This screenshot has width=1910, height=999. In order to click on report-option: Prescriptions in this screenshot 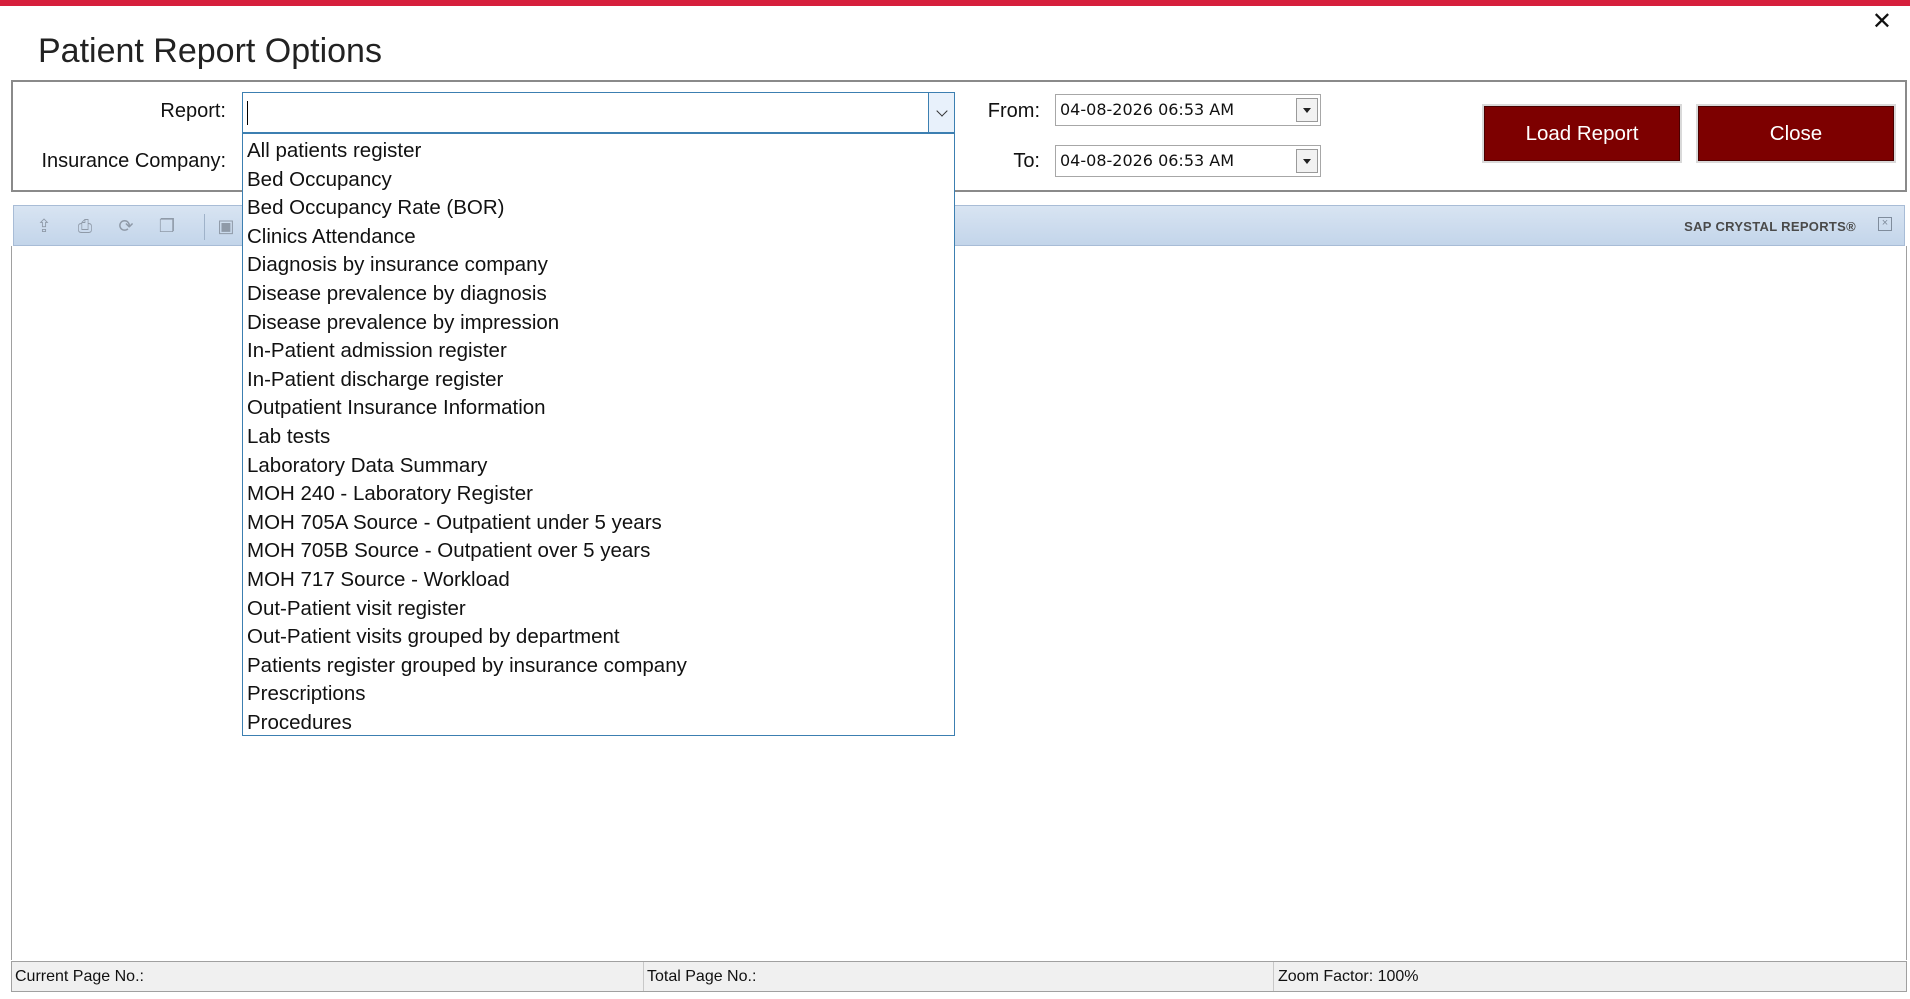, I will do `click(598, 694)`.